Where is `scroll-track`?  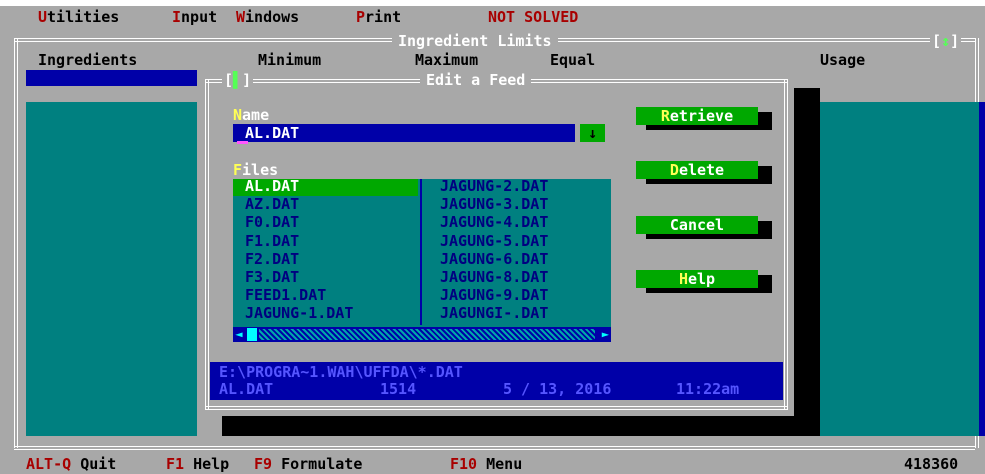 scroll-track is located at coordinates (427, 334).